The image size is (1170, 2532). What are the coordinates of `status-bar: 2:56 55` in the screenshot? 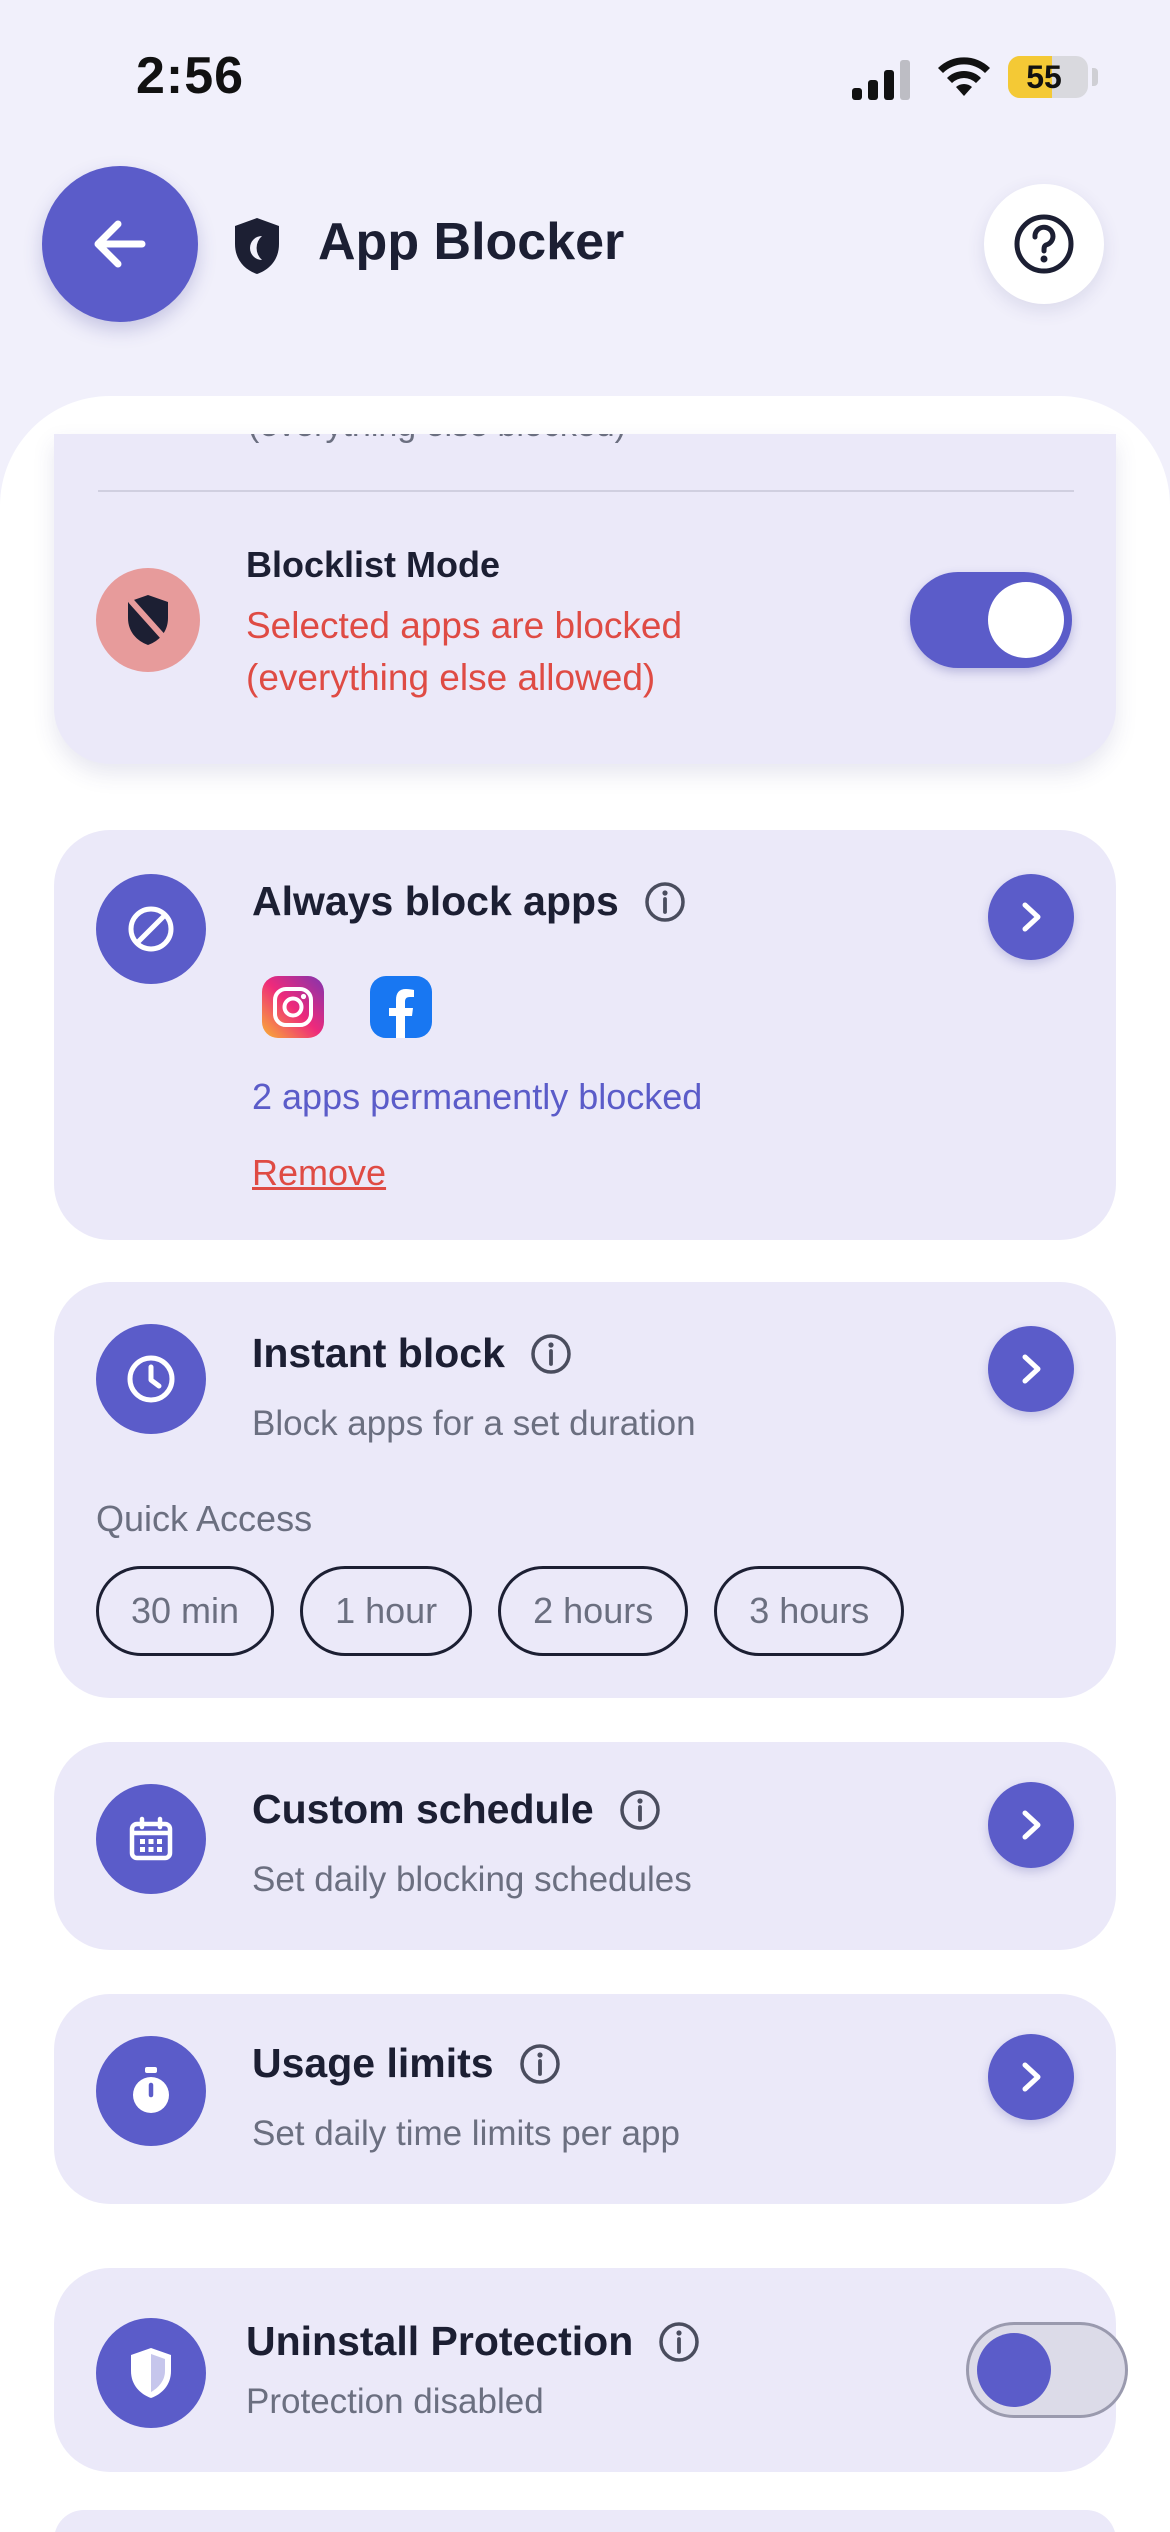 It's located at (585, 75).